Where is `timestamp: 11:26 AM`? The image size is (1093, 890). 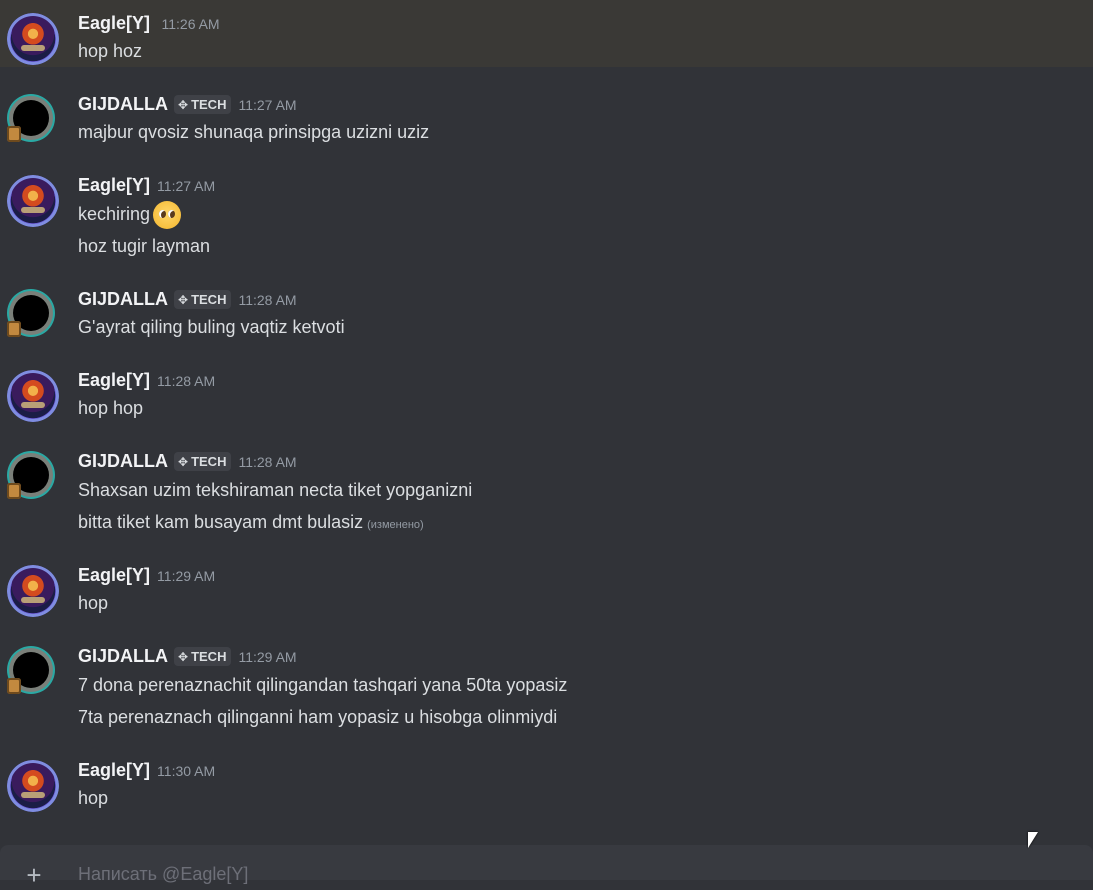
timestamp: 11:26 AM is located at coordinates (190, 23).